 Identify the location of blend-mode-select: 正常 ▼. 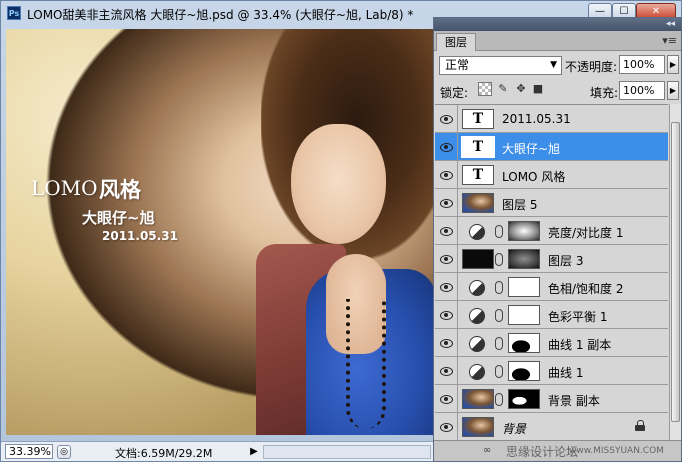
(500, 65).